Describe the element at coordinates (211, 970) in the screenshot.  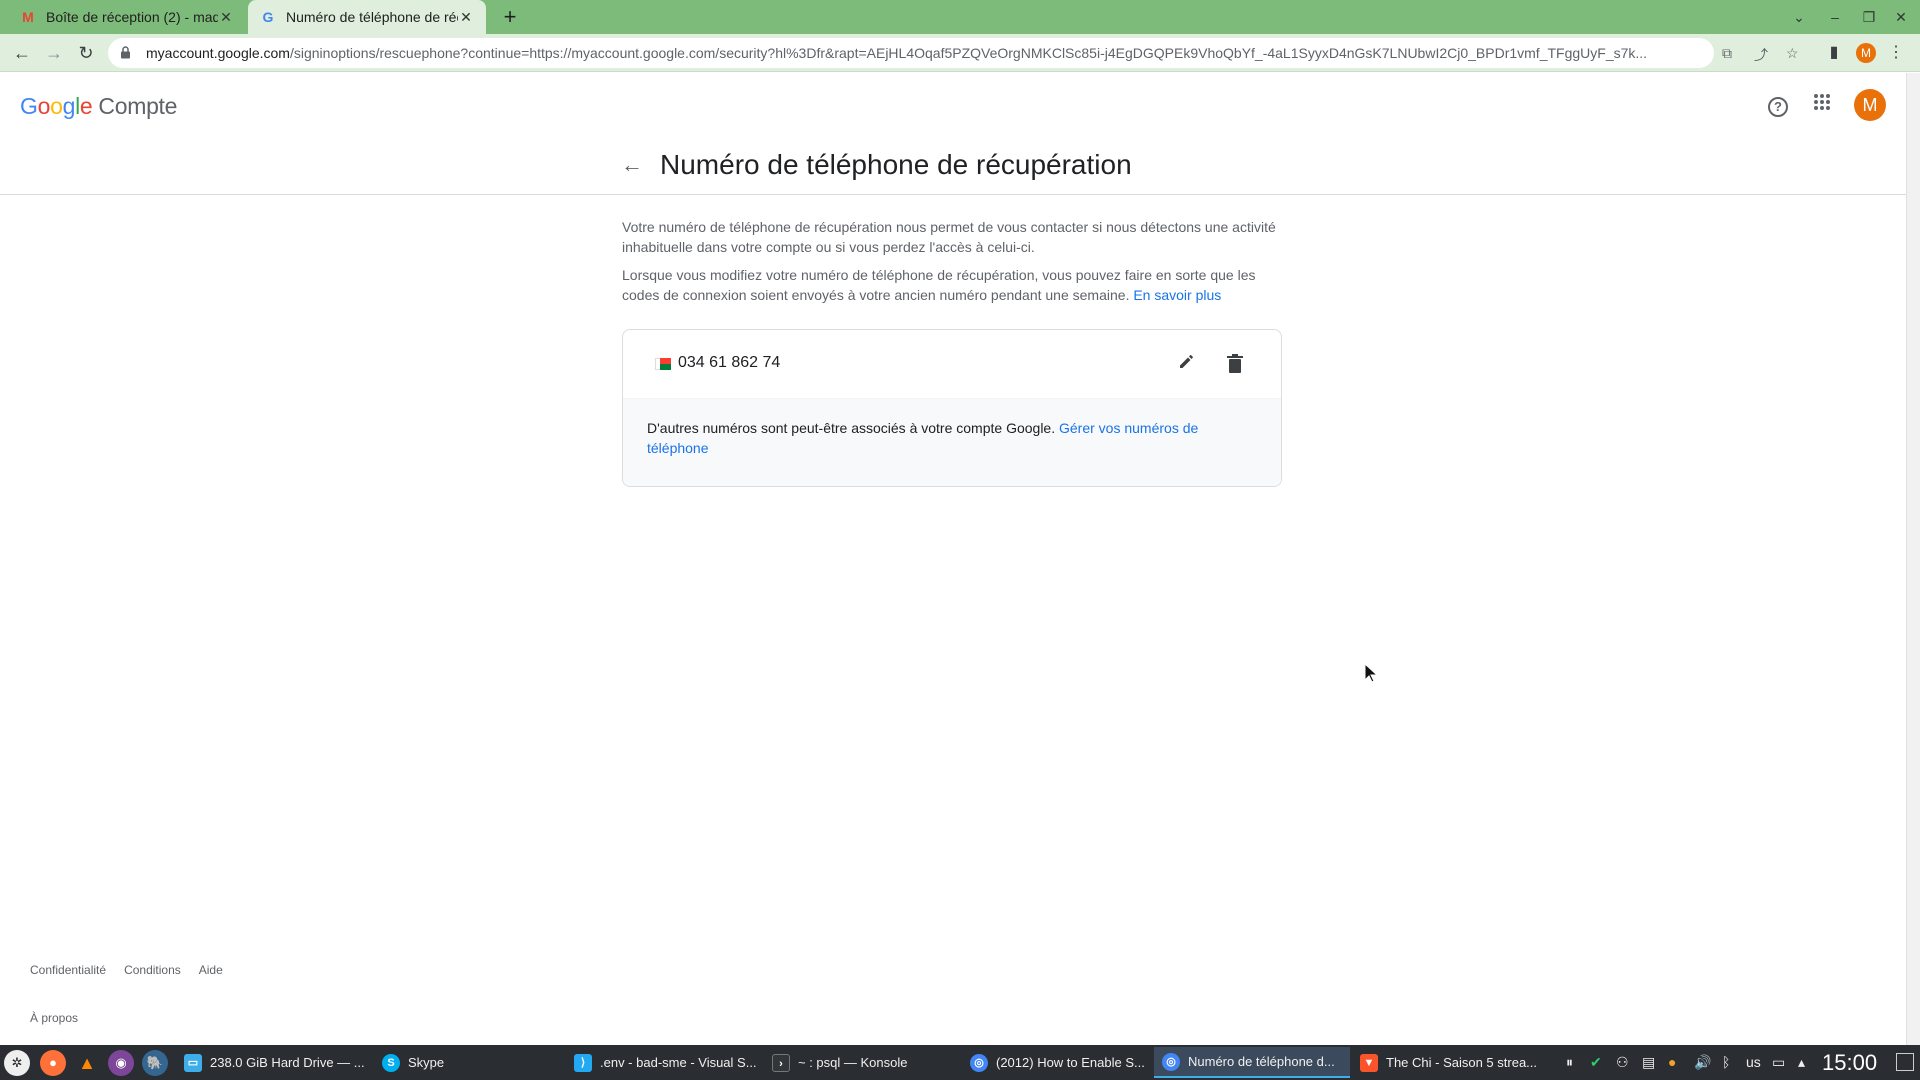
I see `footer-link-help: Aide` at that location.